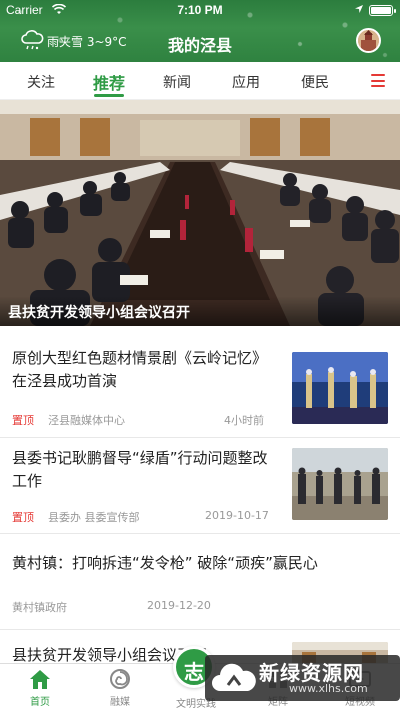 This screenshot has height=710, width=400. Describe the element at coordinates (315, 82) in the screenshot. I see `tab-services: 便民` at that location.